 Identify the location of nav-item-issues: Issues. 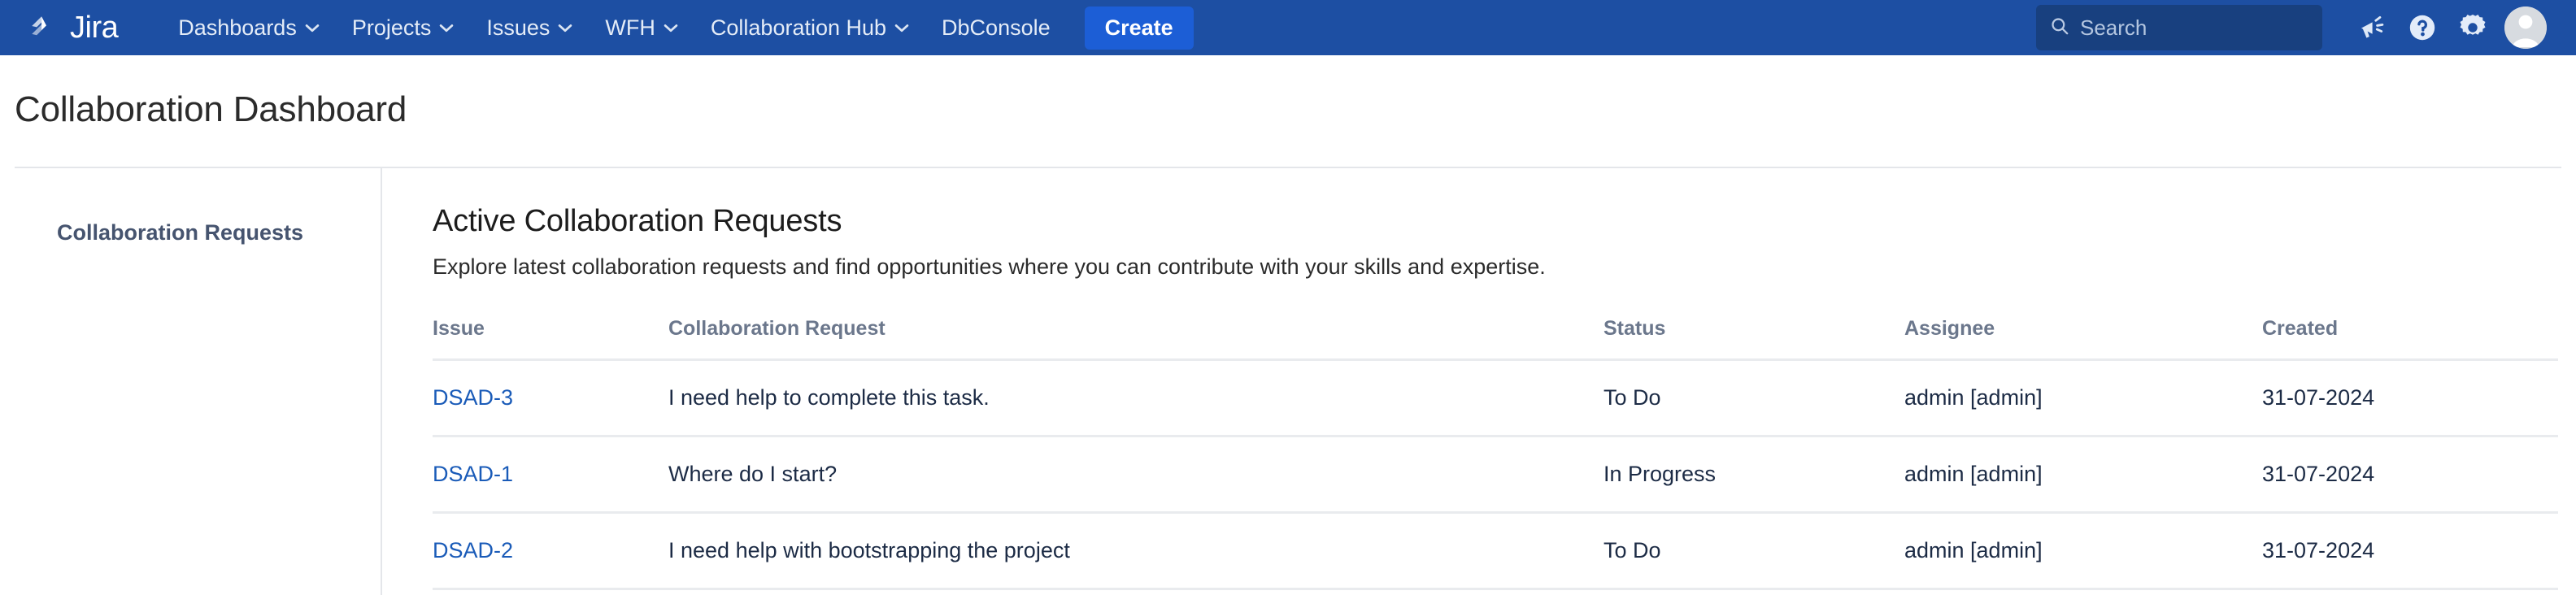
(529, 28).